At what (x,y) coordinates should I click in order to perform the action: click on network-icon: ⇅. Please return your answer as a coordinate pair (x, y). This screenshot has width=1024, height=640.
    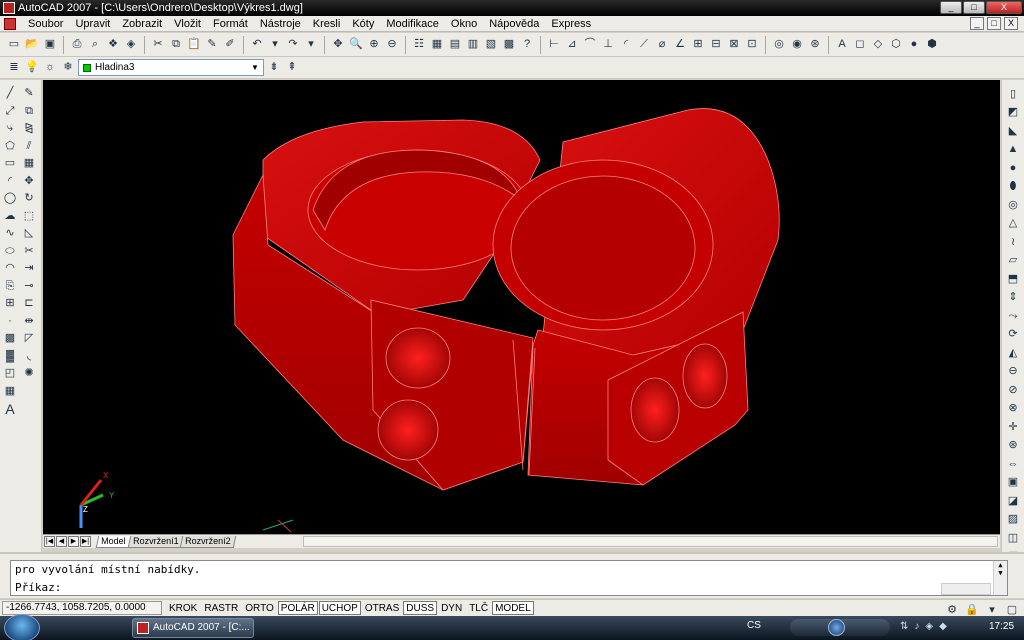
    Looking at the image, I should click on (904, 626).